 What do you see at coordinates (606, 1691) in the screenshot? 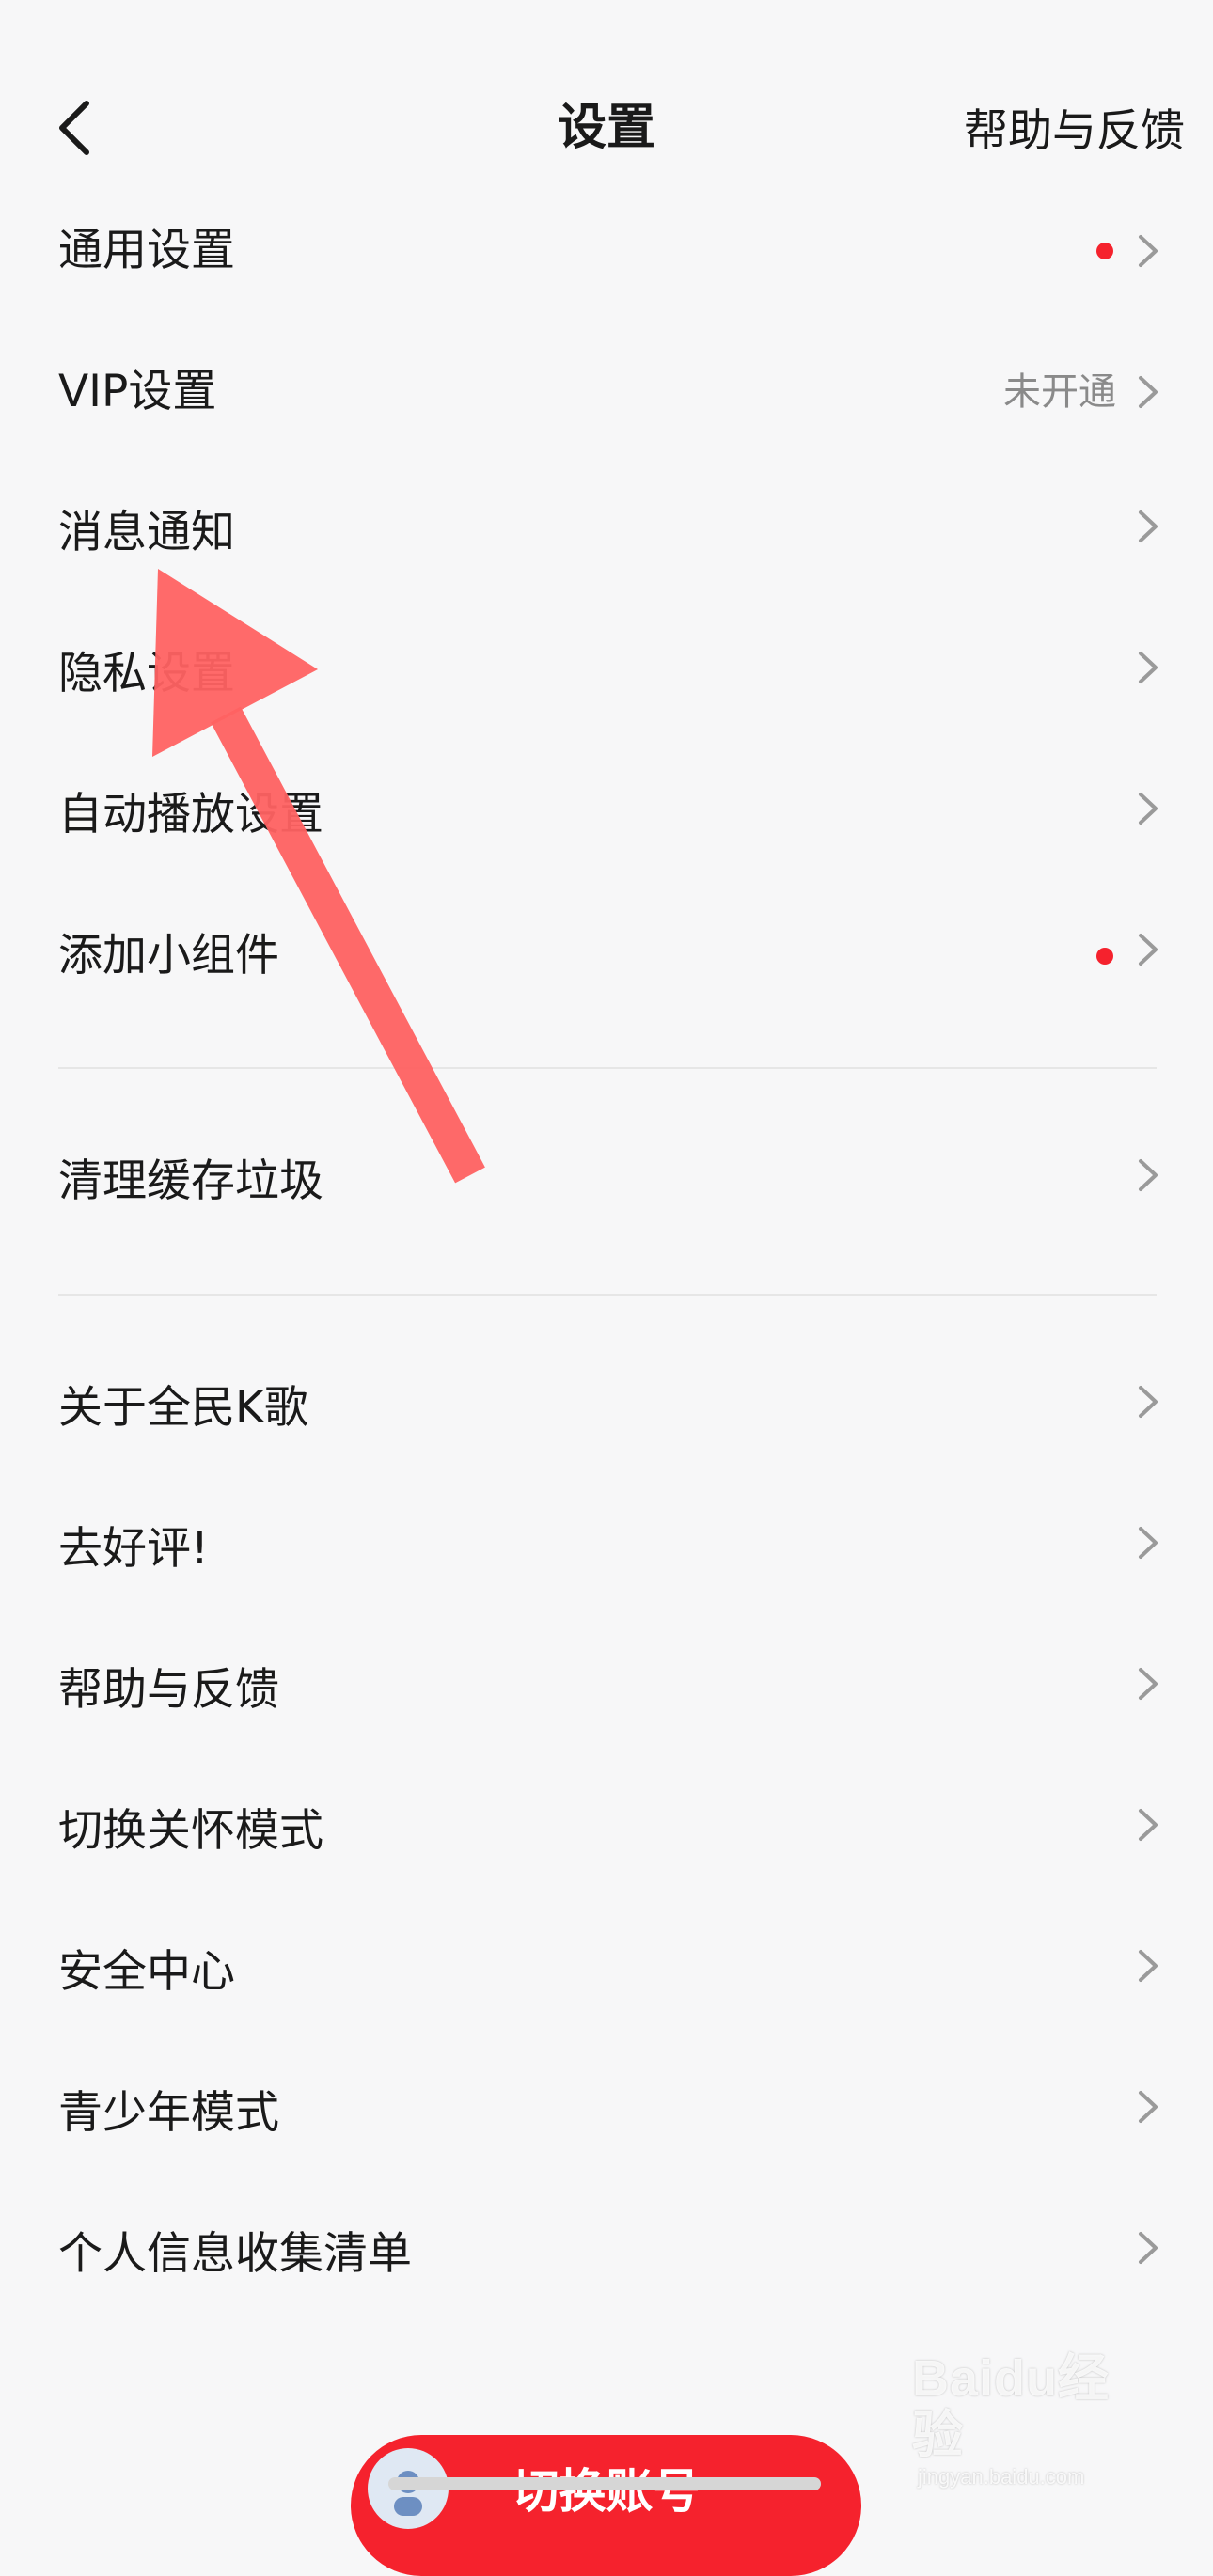
I see `settings-row-help: 帮助与反馈` at bounding box center [606, 1691].